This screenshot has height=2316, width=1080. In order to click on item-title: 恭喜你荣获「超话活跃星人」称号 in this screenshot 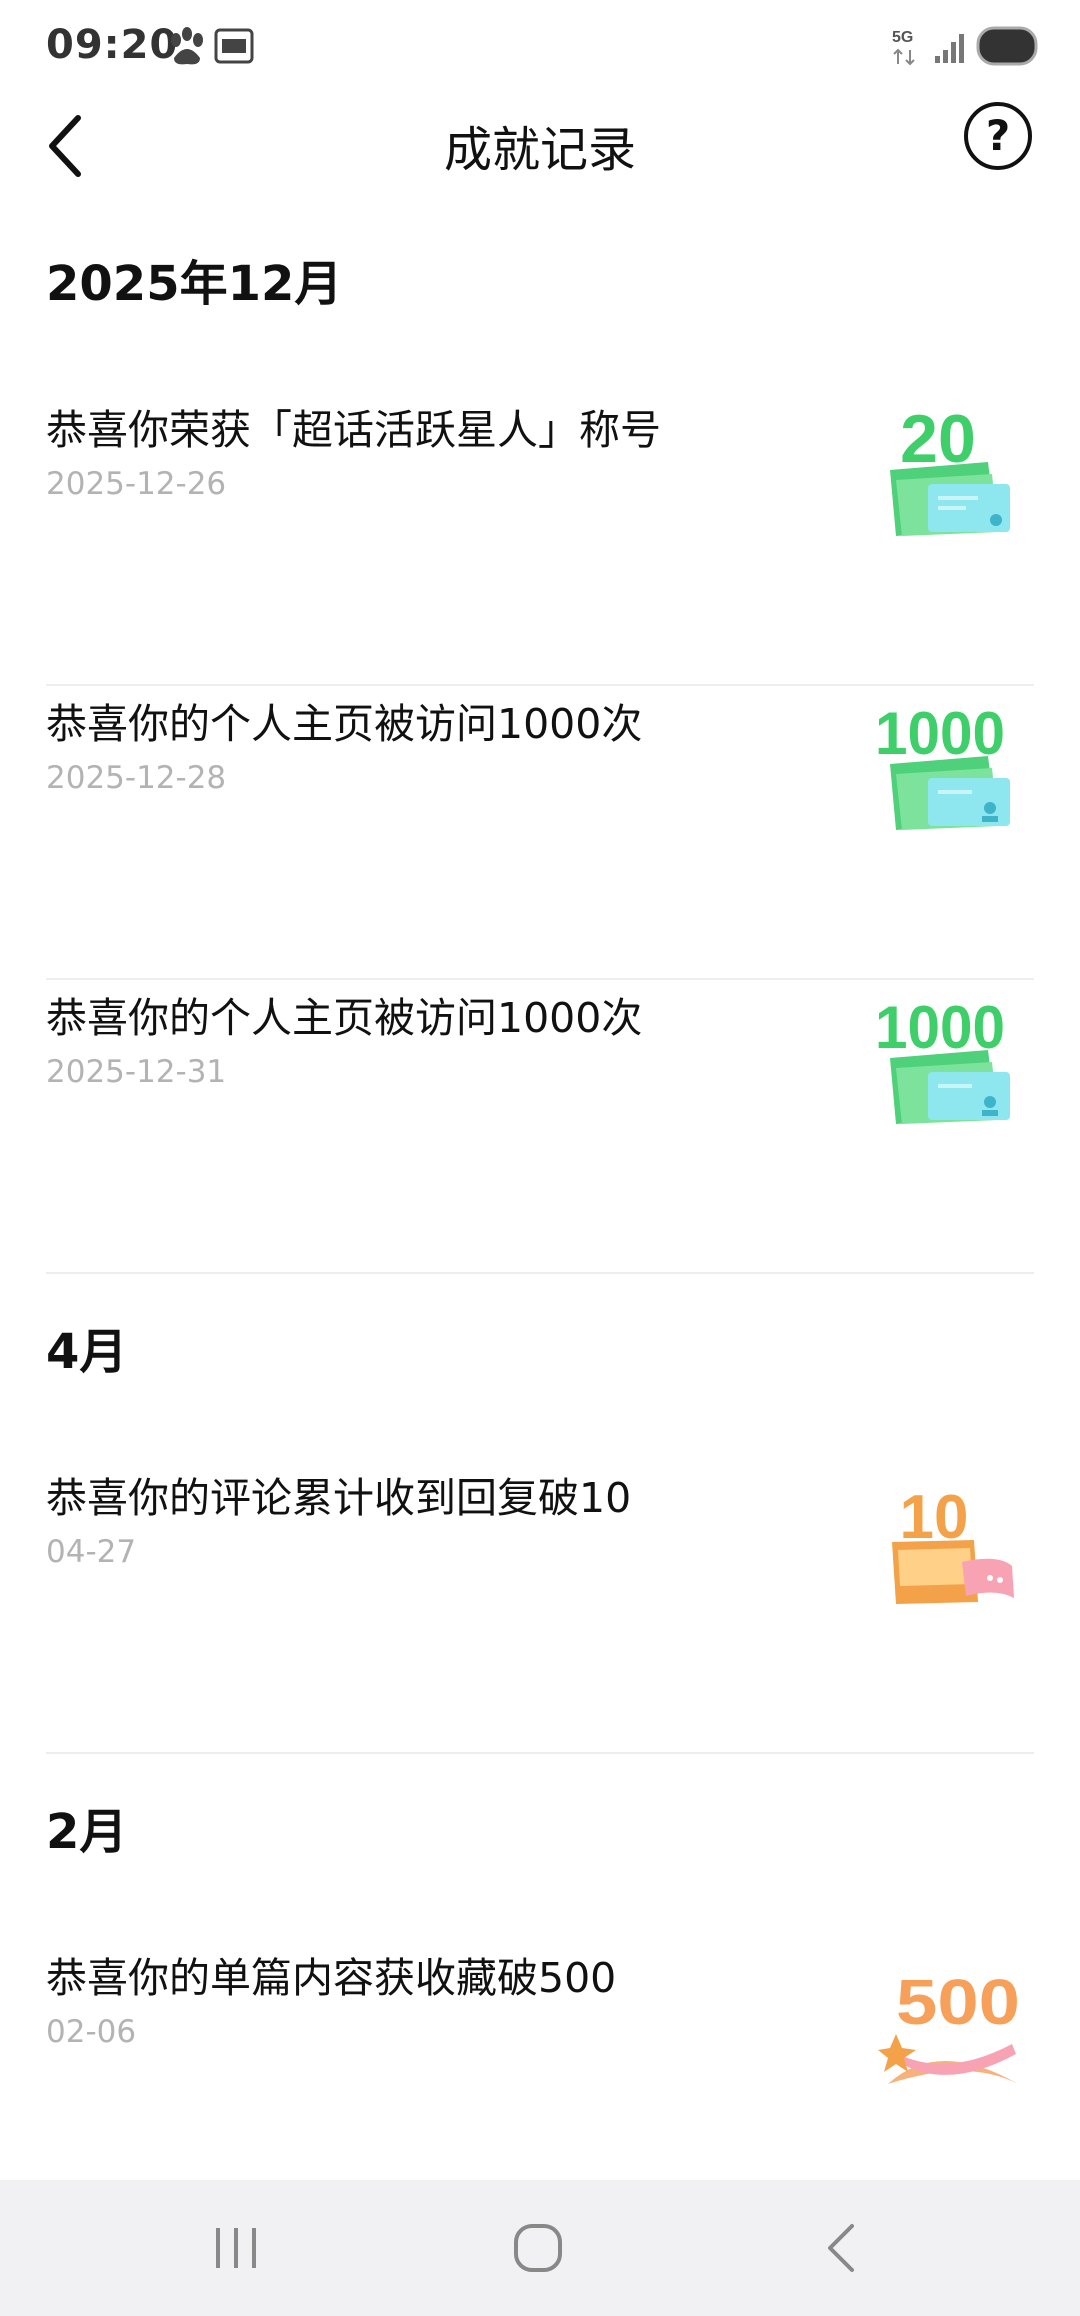, I will do `click(353, 430)`.